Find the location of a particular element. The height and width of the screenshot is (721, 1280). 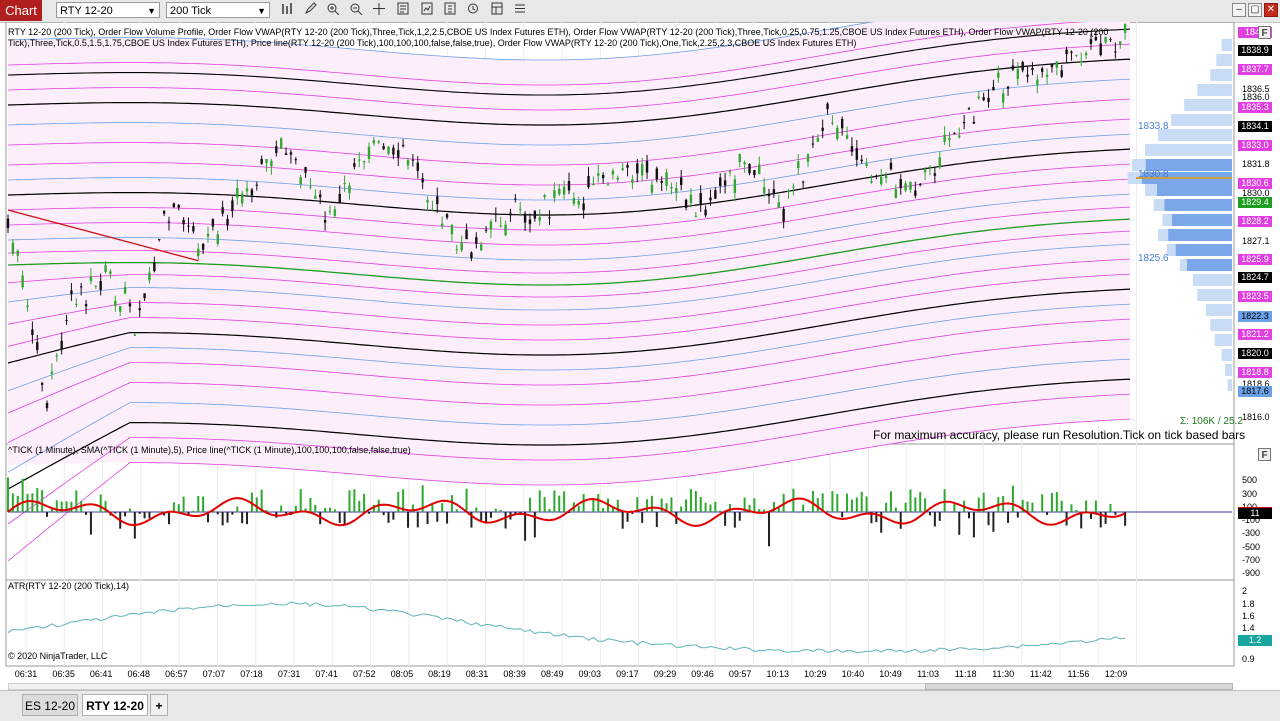

minimize-button: – is located at coordinates (1239, 10).